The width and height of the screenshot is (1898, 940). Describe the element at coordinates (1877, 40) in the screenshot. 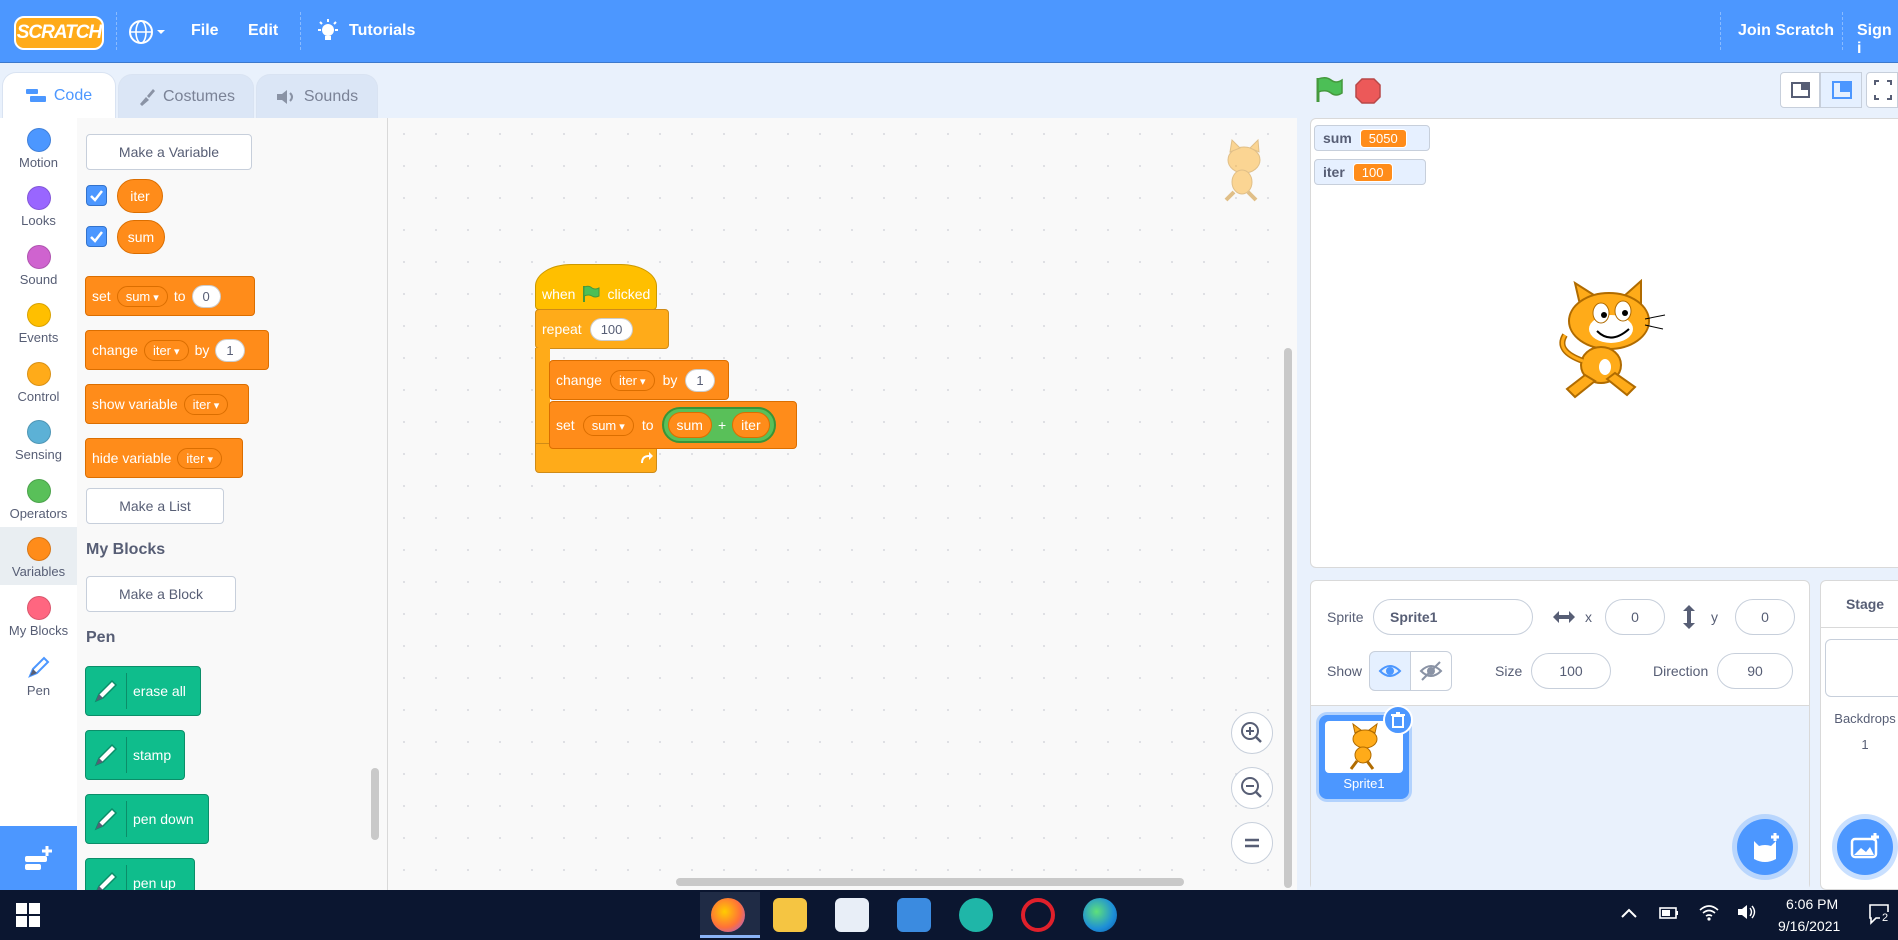

I see `sign-in-button: Sign i` at that location.